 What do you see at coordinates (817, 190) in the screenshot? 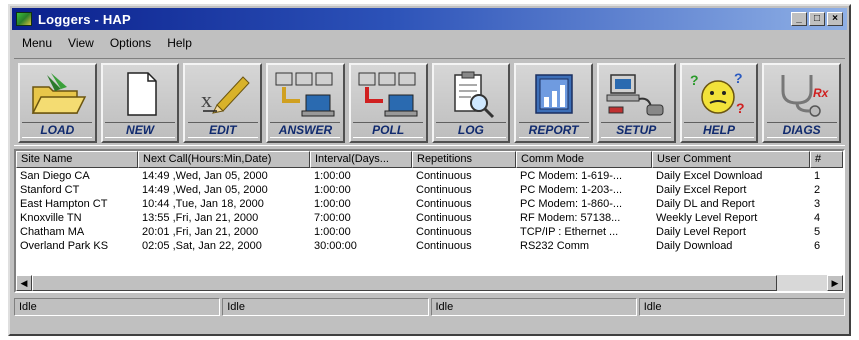
I see `cell-number: 2` at bounding box center [817, 190].